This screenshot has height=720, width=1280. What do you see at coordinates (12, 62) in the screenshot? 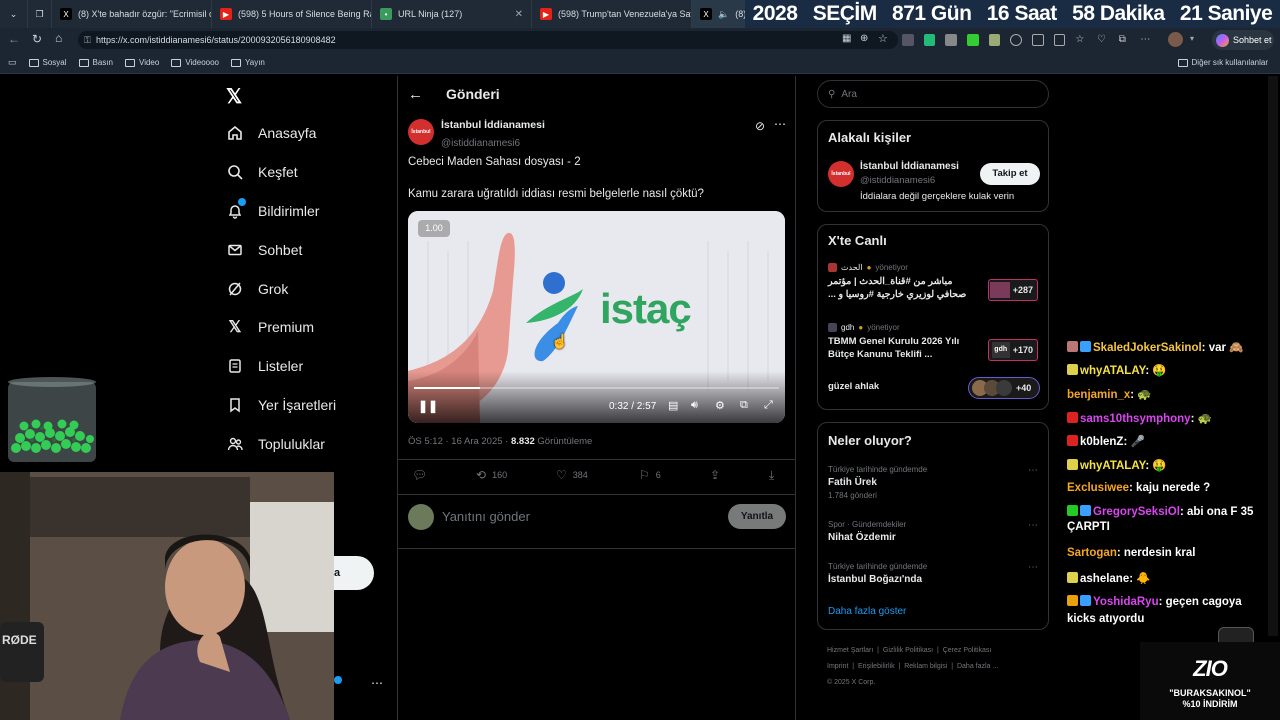
I see `reading-list-icon: ▭` at bounding box center [12, 62].